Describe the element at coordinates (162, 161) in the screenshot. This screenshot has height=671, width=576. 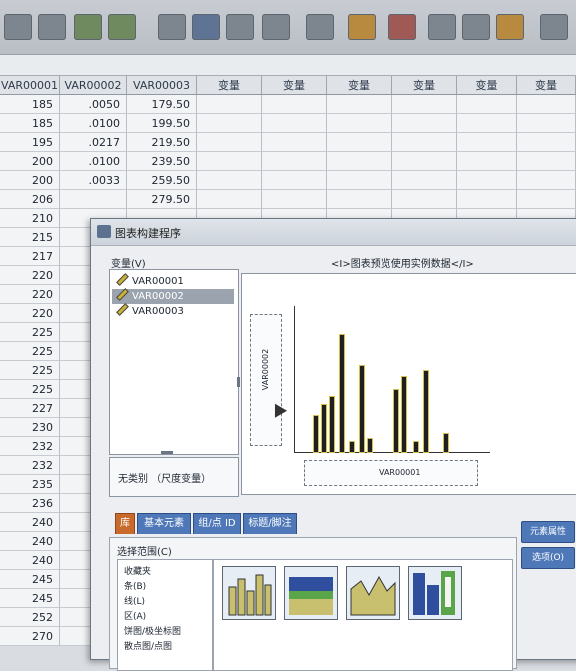
I see `table-cell: 239.50` at that location.